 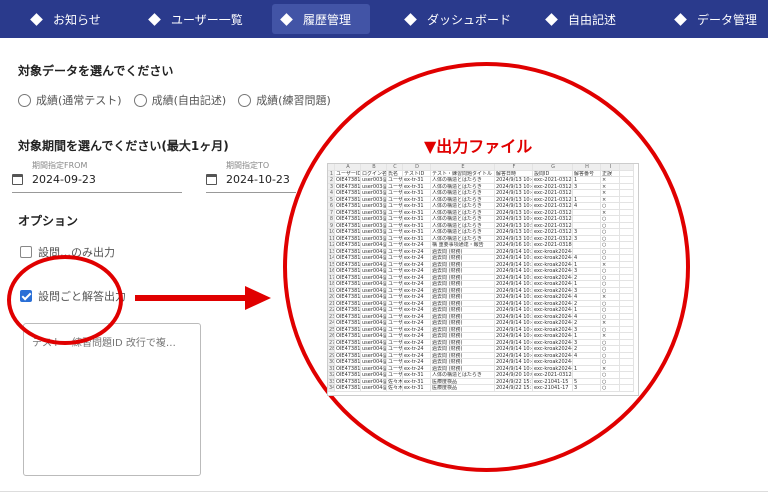 What do you see at coordinates (60, 165) in the screenshot?
I see `date-from-label: 期間指定FROM` at bounding box center [60, 165].